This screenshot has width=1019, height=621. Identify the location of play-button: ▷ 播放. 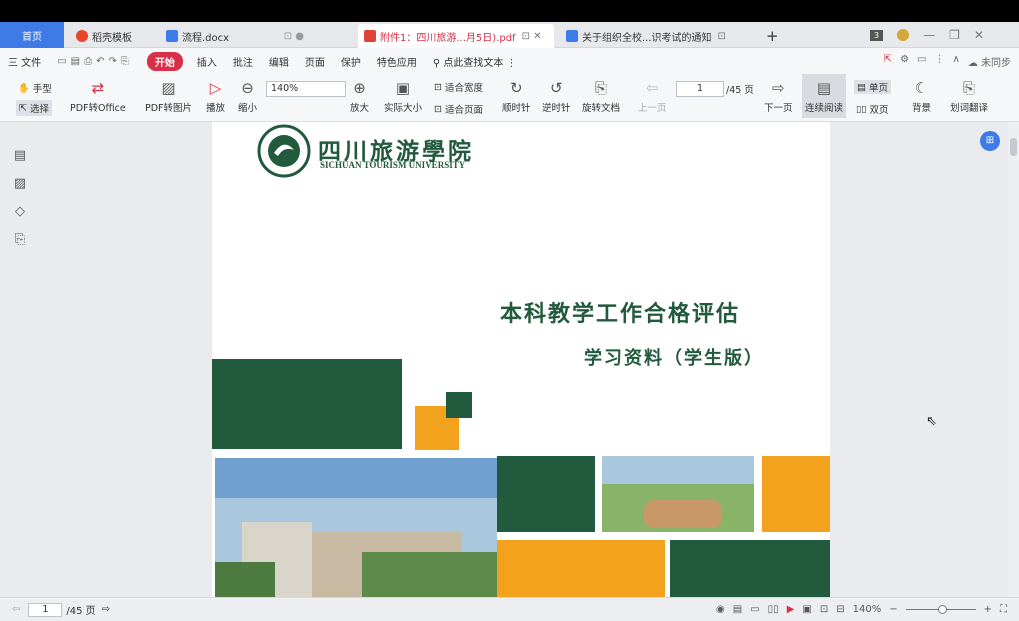
(215, 96).